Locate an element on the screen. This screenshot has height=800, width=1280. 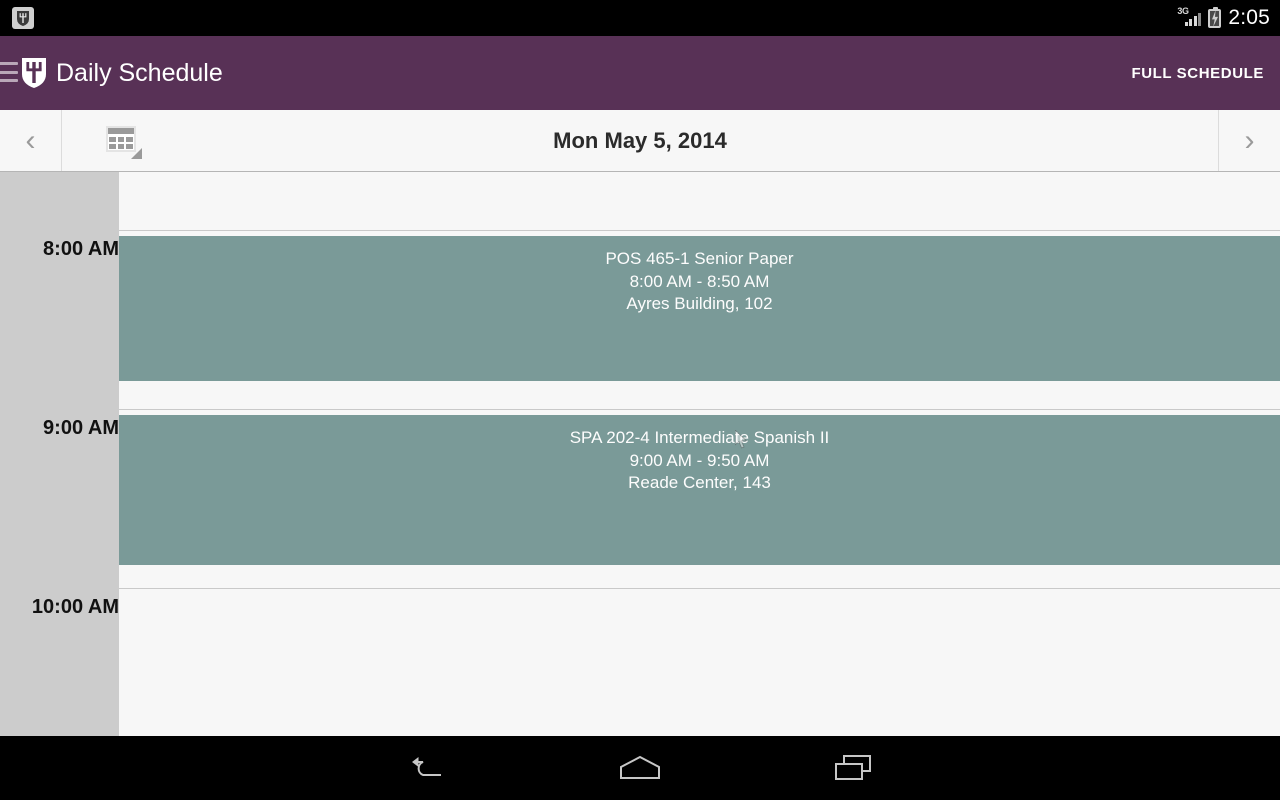
date-navigation-bar: ‹ Mon May 5, 2014 › is located at coordinates (640, 141).